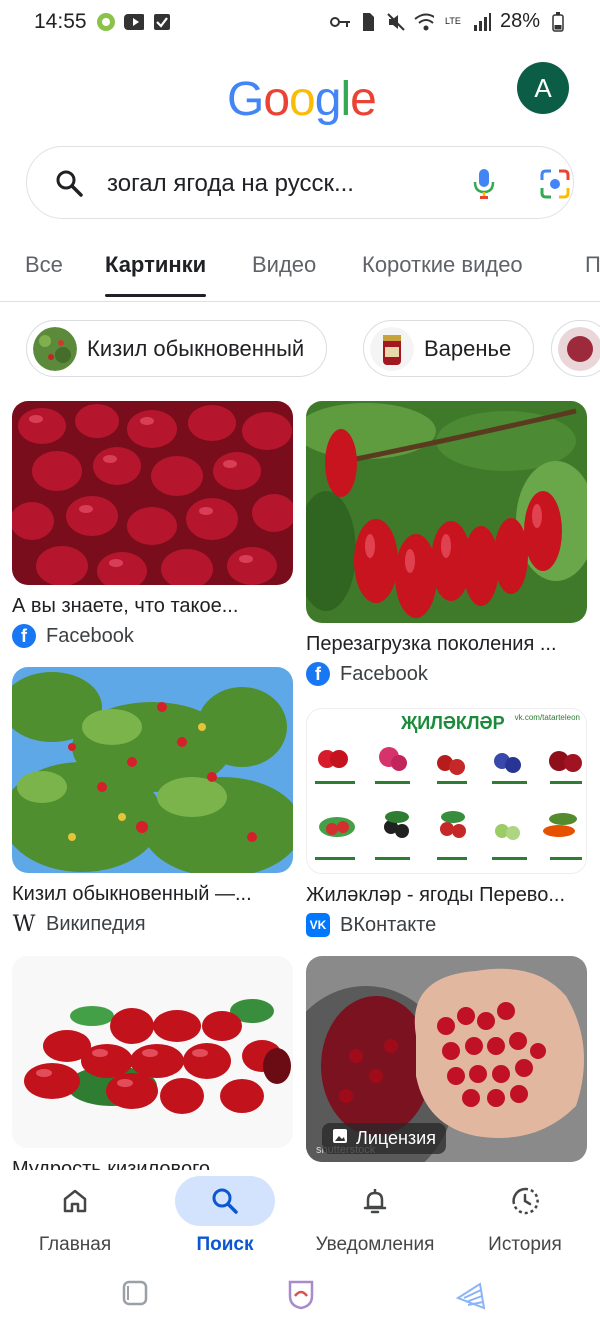 This screenshot has width=600, height=1332. I want to click on berries-image, so click(152, 493).